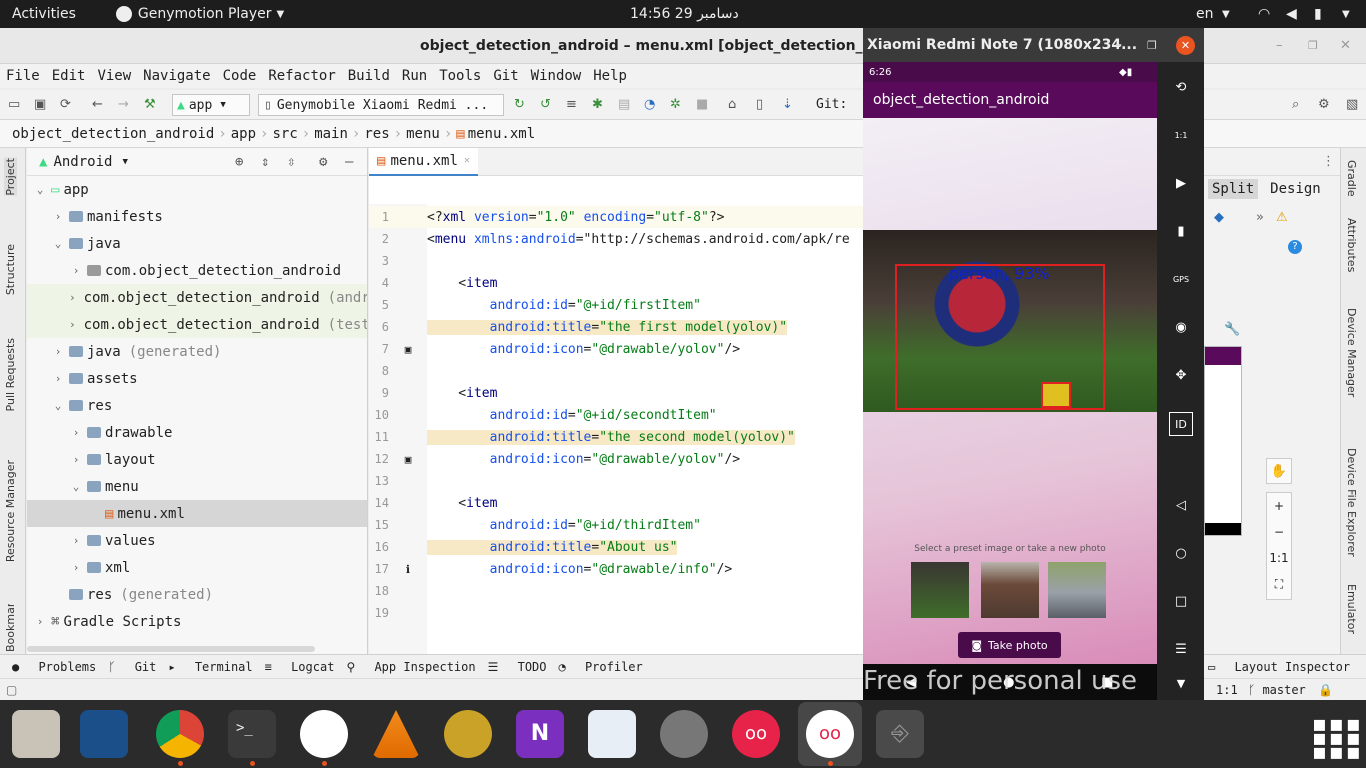 This screenshot has height=768, width=1366. What do you see at coordinates (616, 261) in the screenshot?
I see `code-line: 3` at bounding box center [616, 261].